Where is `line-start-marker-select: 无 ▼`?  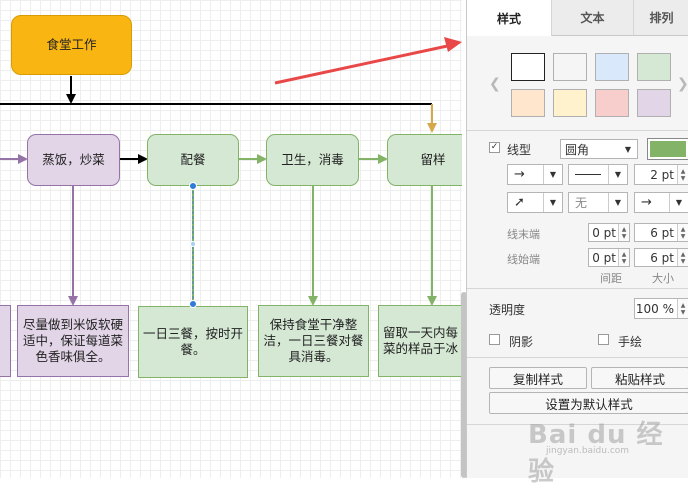 line-start-marker-select: 无 ▼ is located at coordinates (598, 202).